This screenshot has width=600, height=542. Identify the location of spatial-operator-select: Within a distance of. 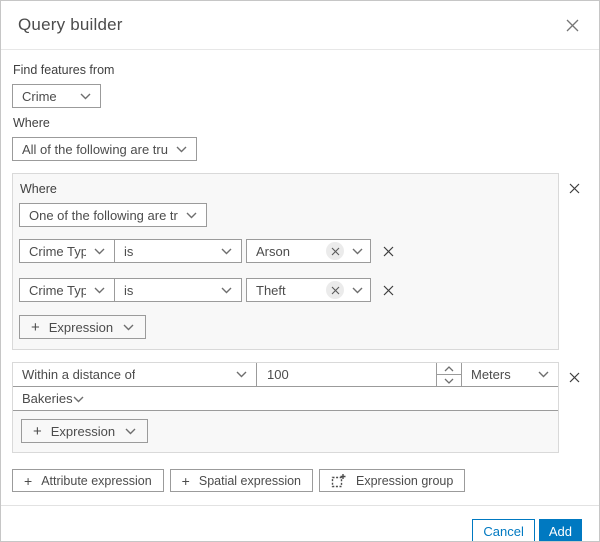
(134, 374).